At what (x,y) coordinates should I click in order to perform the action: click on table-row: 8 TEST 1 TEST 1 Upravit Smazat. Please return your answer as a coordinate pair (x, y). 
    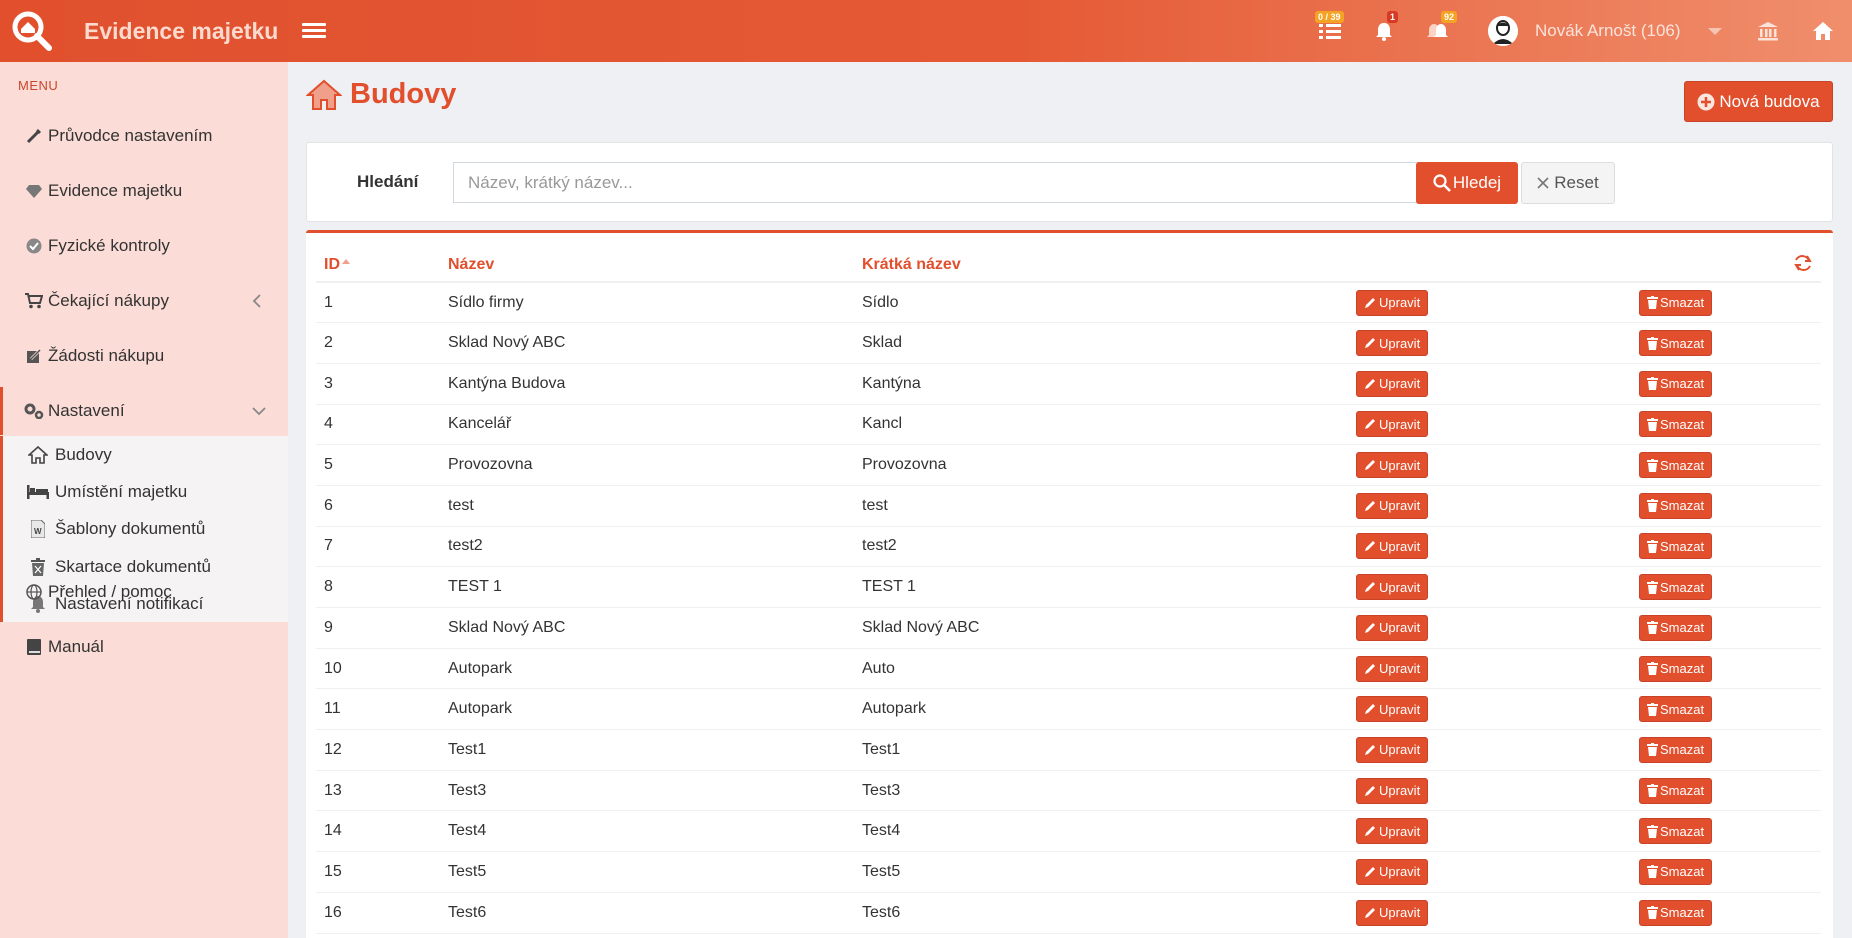
    Looking at the image, I should click on (1068, 587).